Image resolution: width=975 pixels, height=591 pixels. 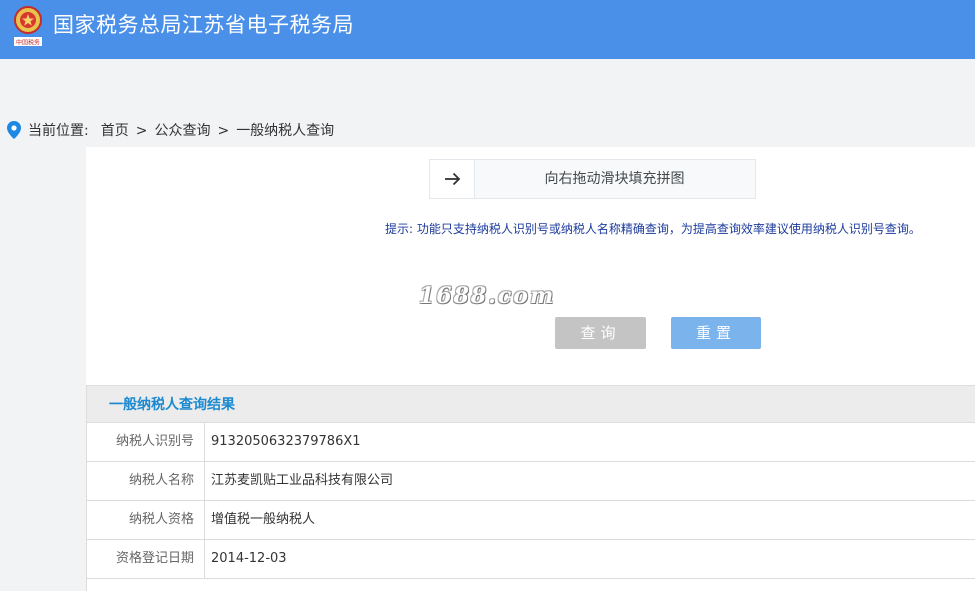 What do you see at coordinates (531, 481) in the screenshot?
I see `table-row: 纳税人名称 江苏麦凯贴工业品科技有限公司` at bounding box center [531, 481].